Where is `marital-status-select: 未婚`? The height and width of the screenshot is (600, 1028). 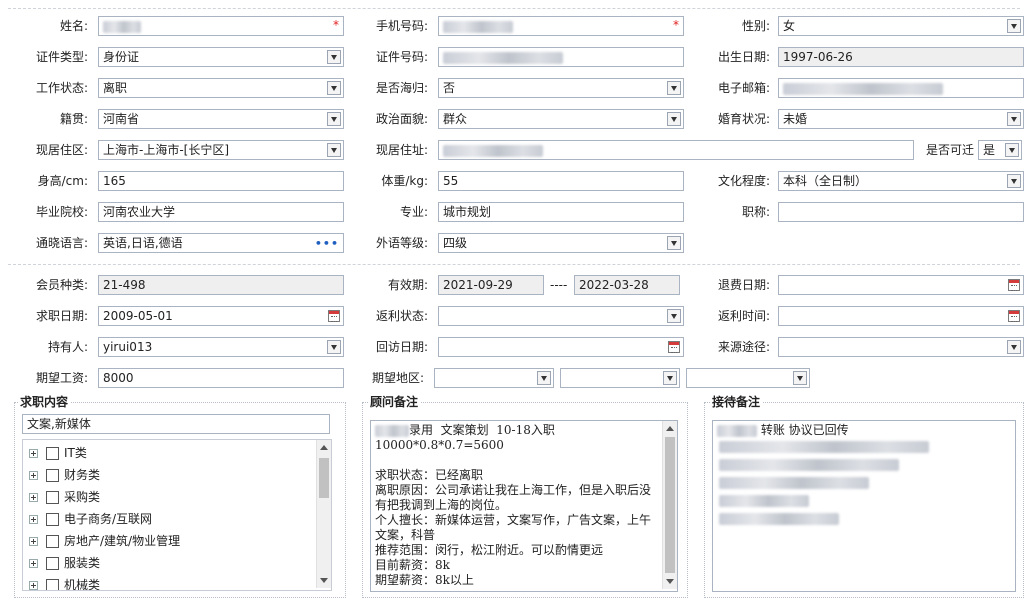
marital-status-select: 未婚 is located at coordinates (901, 119).